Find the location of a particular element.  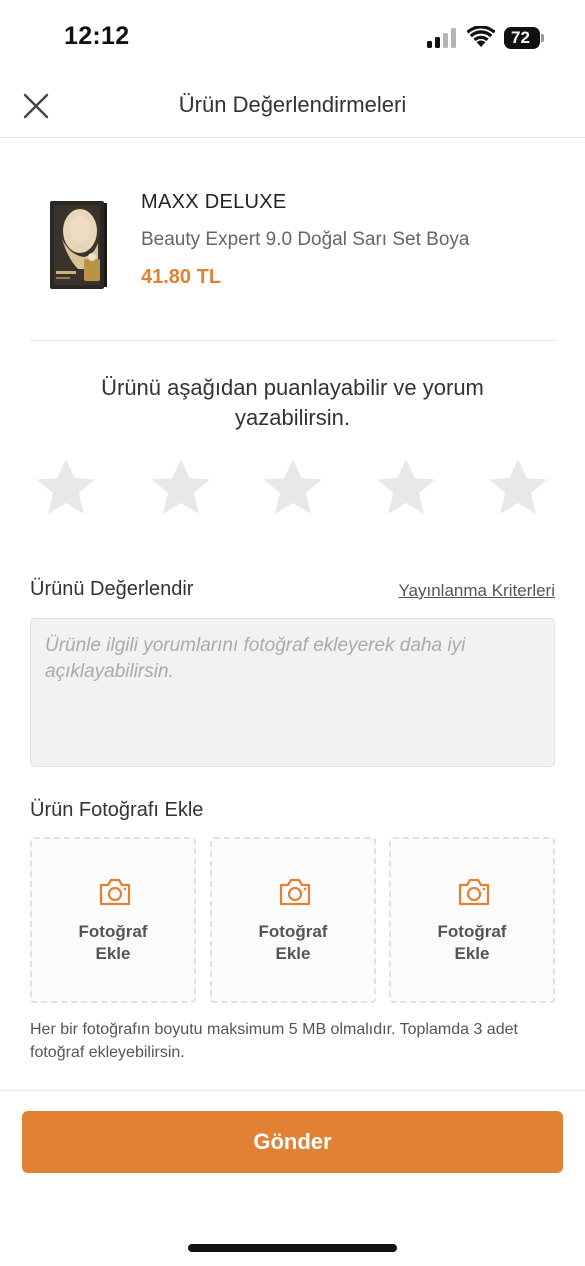

header: Ürün Değerlendirmeleri is located at coordinates (292, 108).